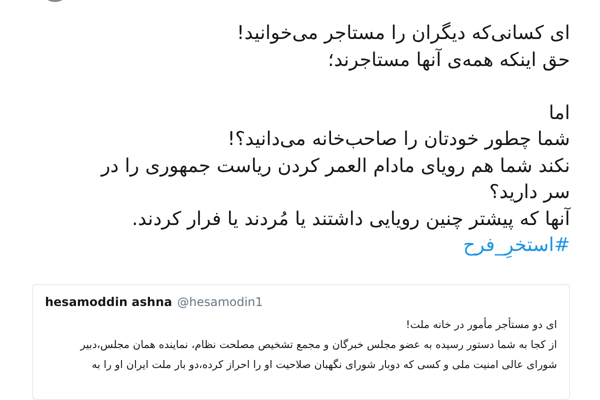  Describe the element at coordinates (220, 302) in the screenshot. I see `author-handle: @hesamodin1` at that location.